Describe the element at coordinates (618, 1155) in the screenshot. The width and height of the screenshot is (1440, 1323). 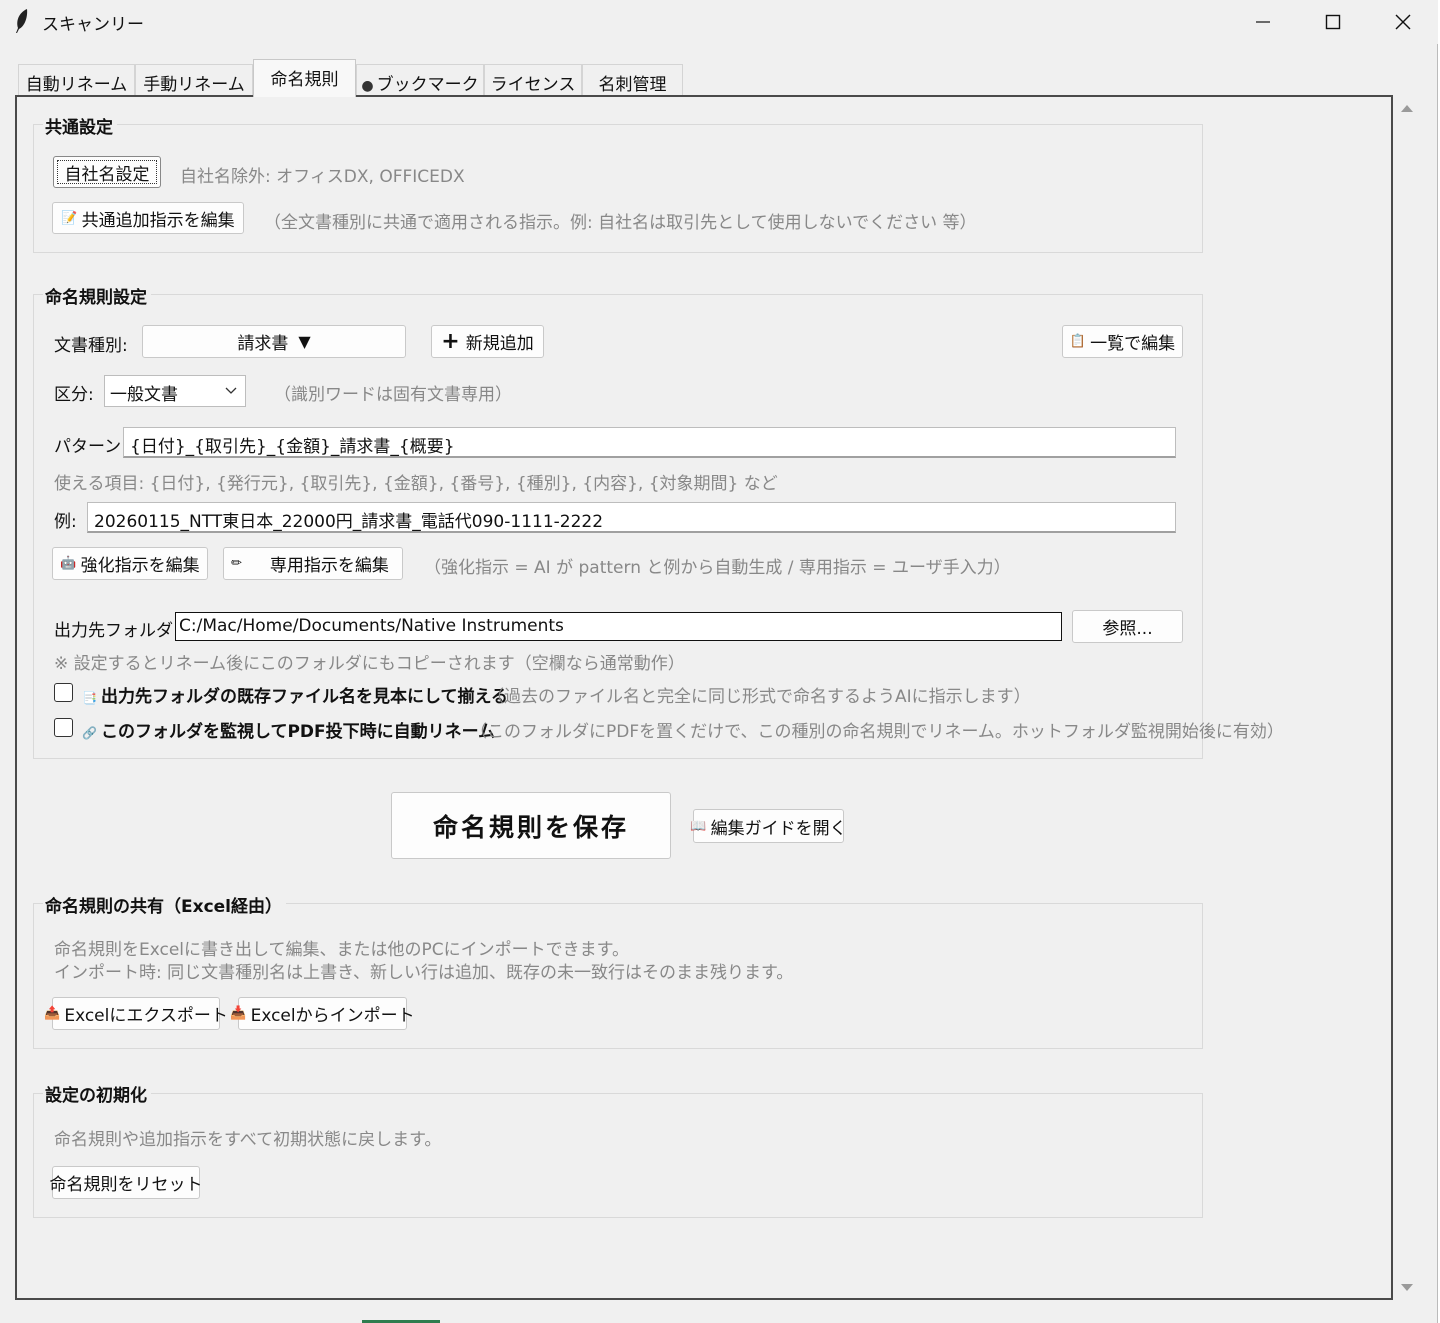
I see `reset-group` at that location.